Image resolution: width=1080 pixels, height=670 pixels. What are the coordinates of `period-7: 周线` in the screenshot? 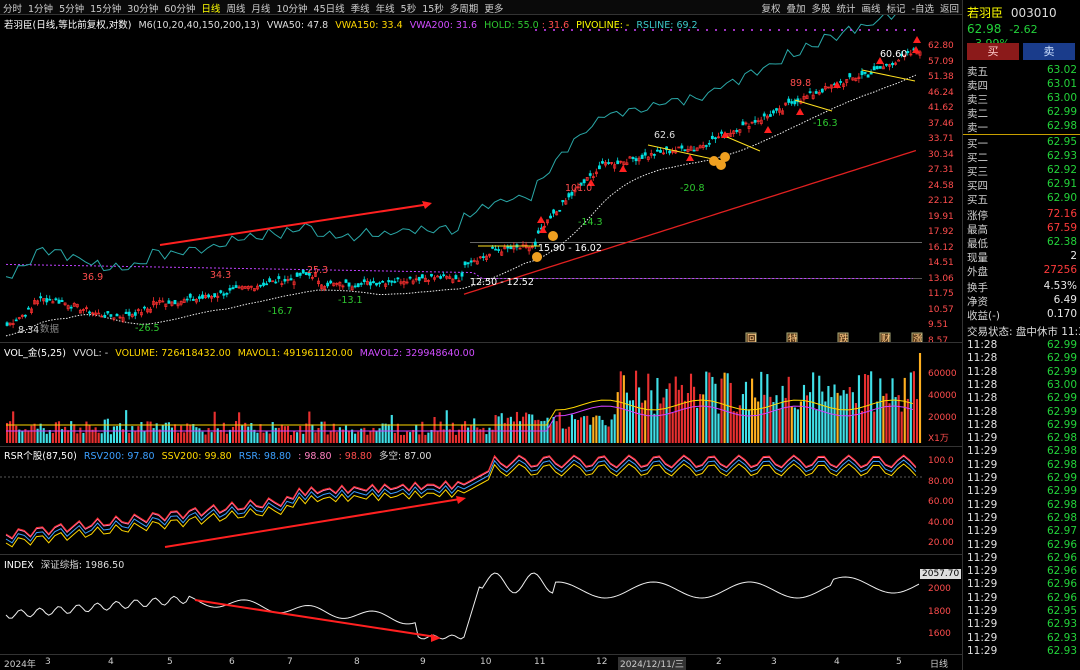 It's located at (235, 8).